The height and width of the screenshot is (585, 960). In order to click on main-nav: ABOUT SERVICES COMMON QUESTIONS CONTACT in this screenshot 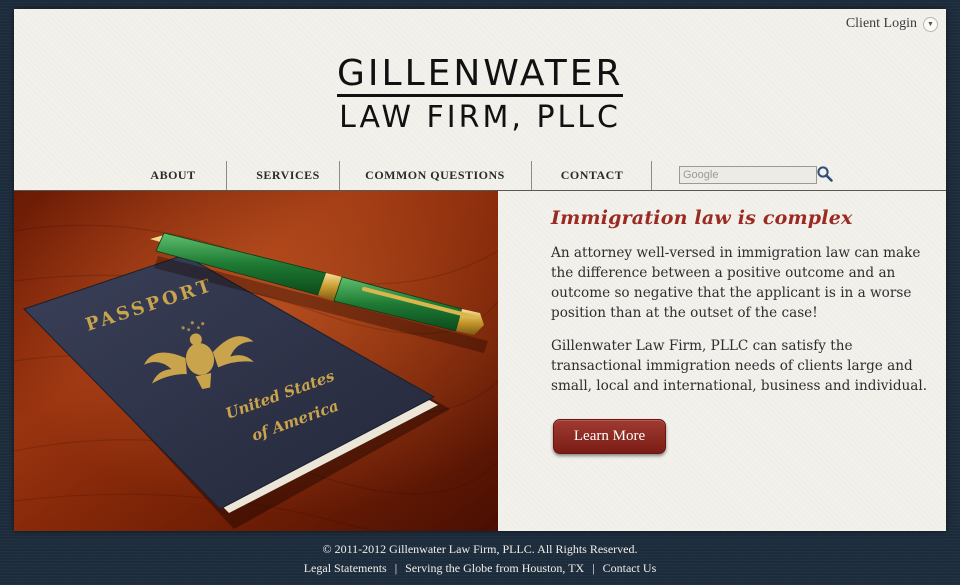, I will do `click(480, 175)`.